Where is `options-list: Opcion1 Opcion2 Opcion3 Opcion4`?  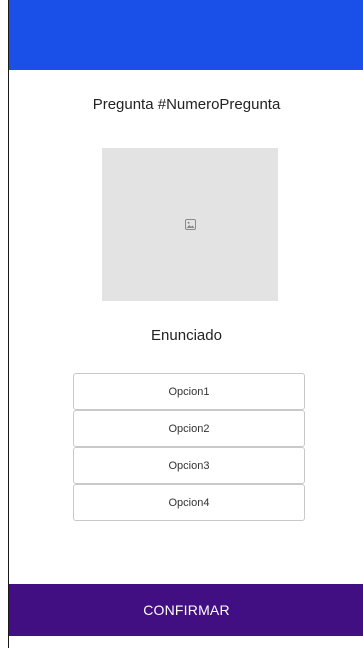 options-list: Opcion1 Opcion2 Opcion3 Opcion4 is located at coordinates (189, 447).